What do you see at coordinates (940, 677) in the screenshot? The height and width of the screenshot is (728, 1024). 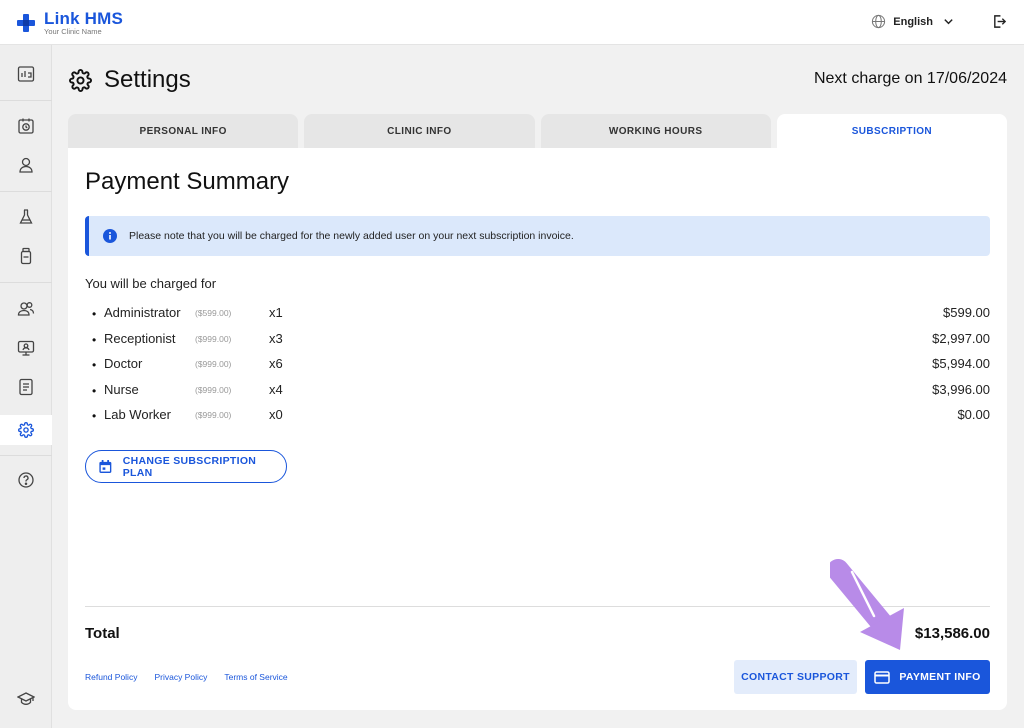 I see `payment-info-label: PAYMENT INFO` at bounding box center [940, 677].